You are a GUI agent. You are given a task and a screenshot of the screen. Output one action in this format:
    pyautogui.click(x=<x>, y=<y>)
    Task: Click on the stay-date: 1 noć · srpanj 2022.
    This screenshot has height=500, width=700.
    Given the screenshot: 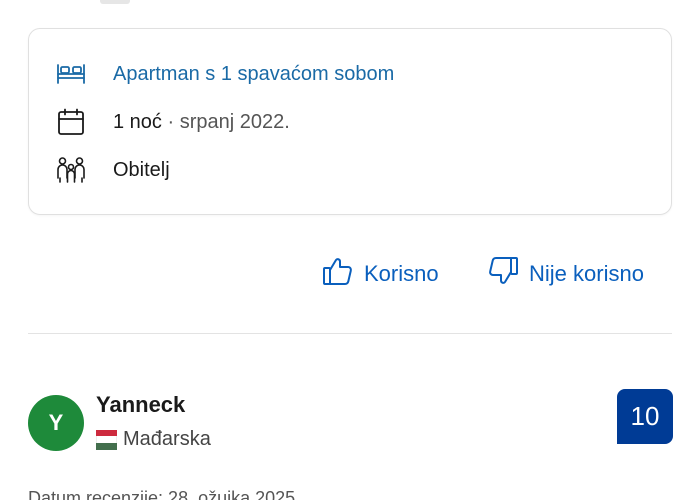 What is the action you would take?
    pyautogui.click(x=201, y=122)
    